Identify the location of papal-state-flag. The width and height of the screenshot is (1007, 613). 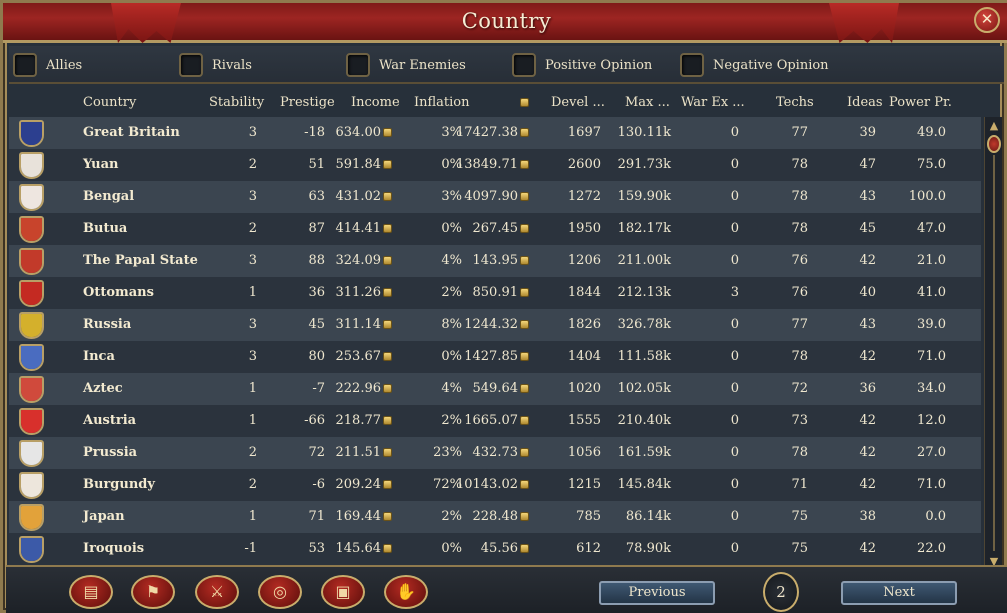
(31, 261).